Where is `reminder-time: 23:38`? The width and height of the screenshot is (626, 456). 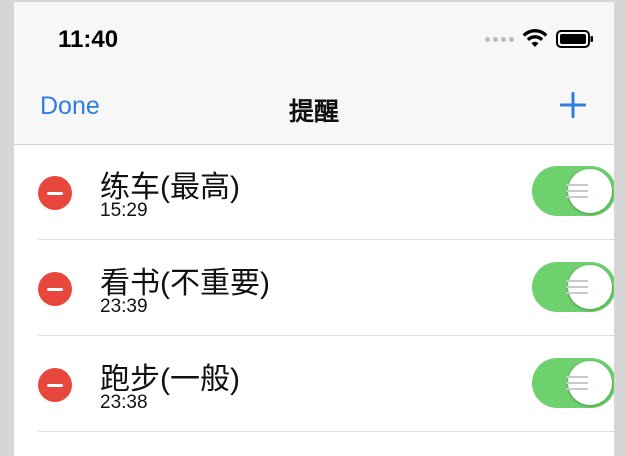
reminder-time: 23:38 is located at coordinates (124, 402).